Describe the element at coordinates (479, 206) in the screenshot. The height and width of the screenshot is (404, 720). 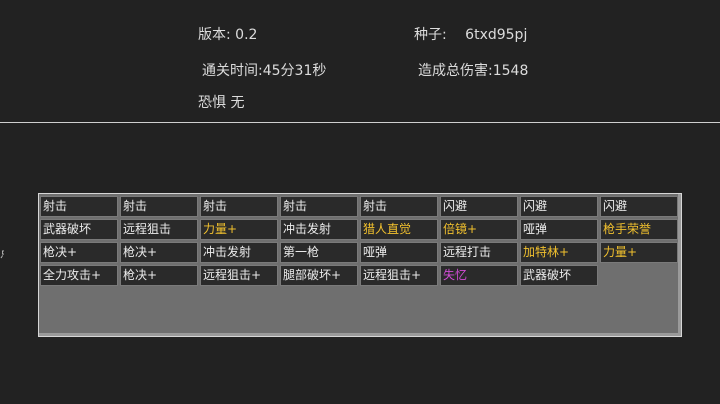
I see `card-r1-c6: 闪避` at that location.